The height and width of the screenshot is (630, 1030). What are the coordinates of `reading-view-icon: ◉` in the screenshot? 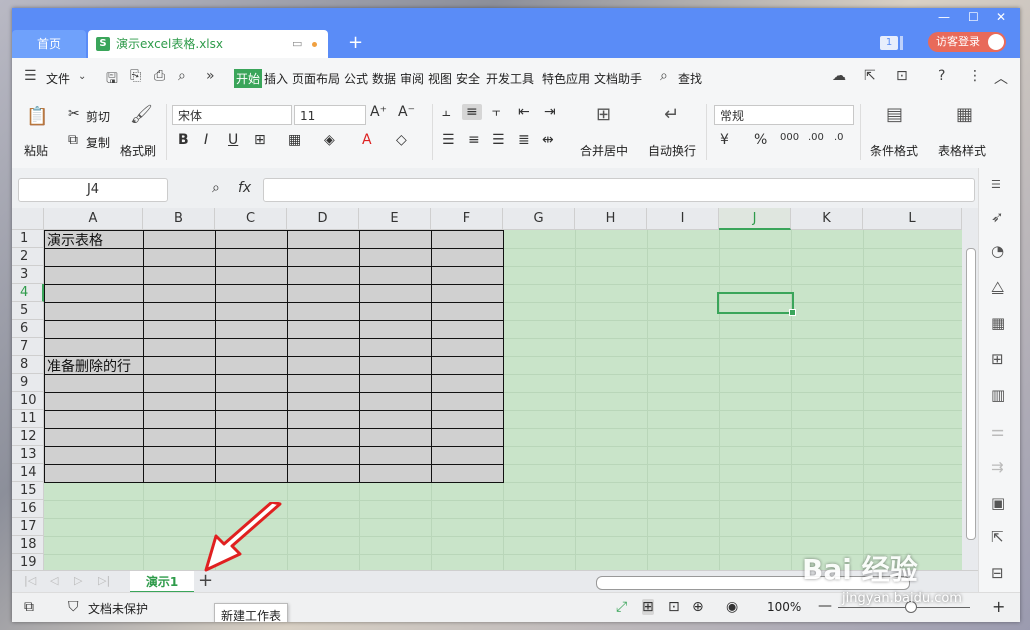 It's located at (732, 607).